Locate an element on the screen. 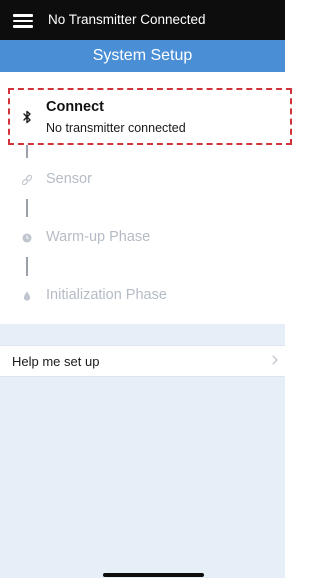 This screenshot has width=320, height=578. help-me-set-up-row: Help me set up is located at coordinates (142, 361).